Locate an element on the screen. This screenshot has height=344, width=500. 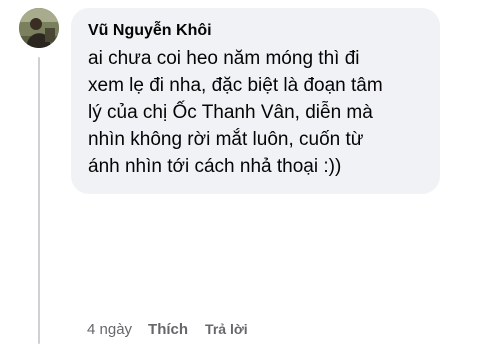
reply-button: Trả lời is located at coordinates (226, 329).